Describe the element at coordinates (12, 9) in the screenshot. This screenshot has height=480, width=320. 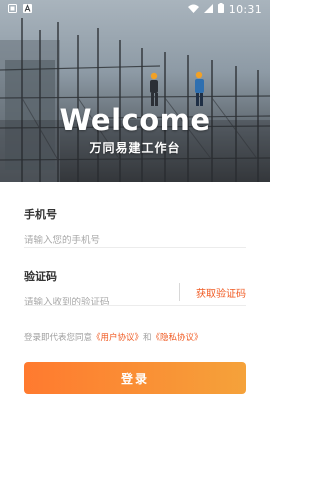
I see `notification-box-icon` at that location.